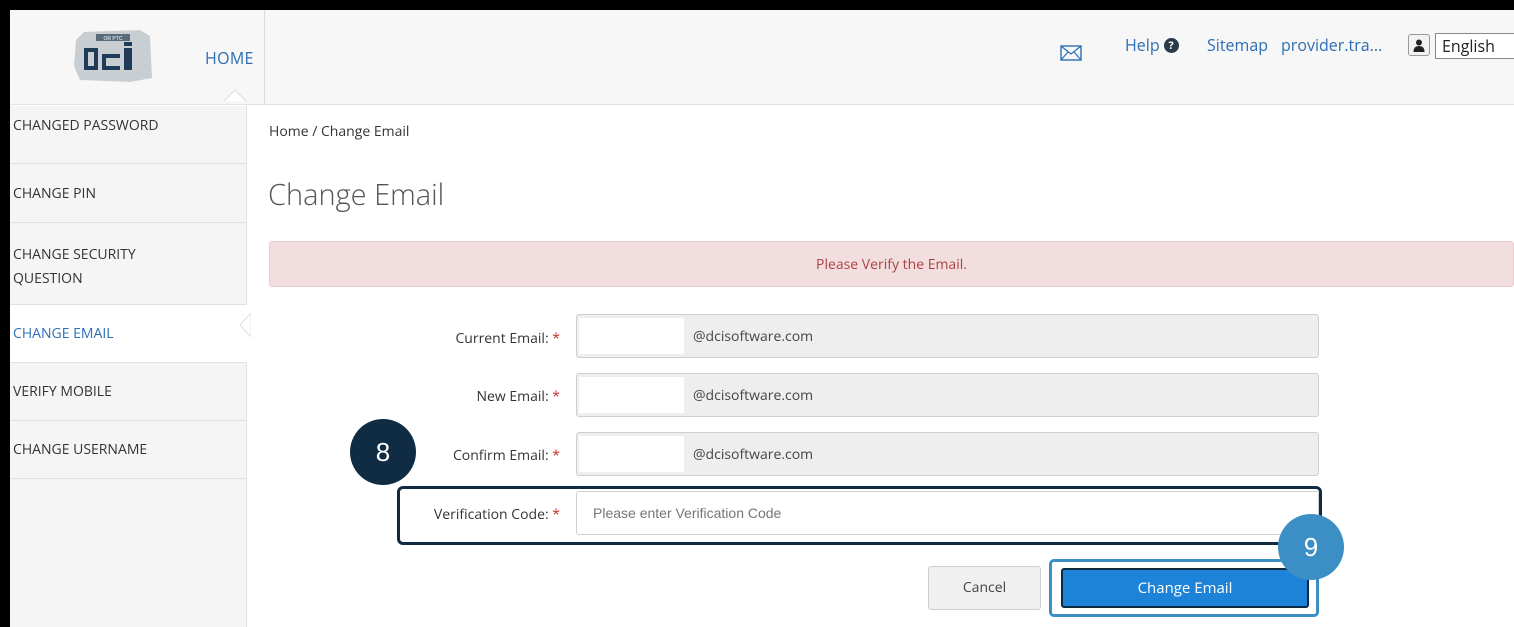 The height and width of the screenshot is (627, 1514). I want to click on user-icon, so click(1419, 45).